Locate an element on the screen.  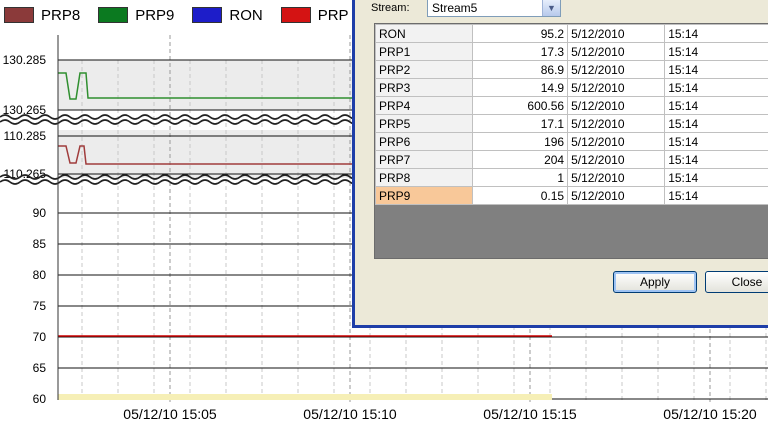
chart-legend: PRP8 PRP9 RON PRP is located at coordinates (174, 15).